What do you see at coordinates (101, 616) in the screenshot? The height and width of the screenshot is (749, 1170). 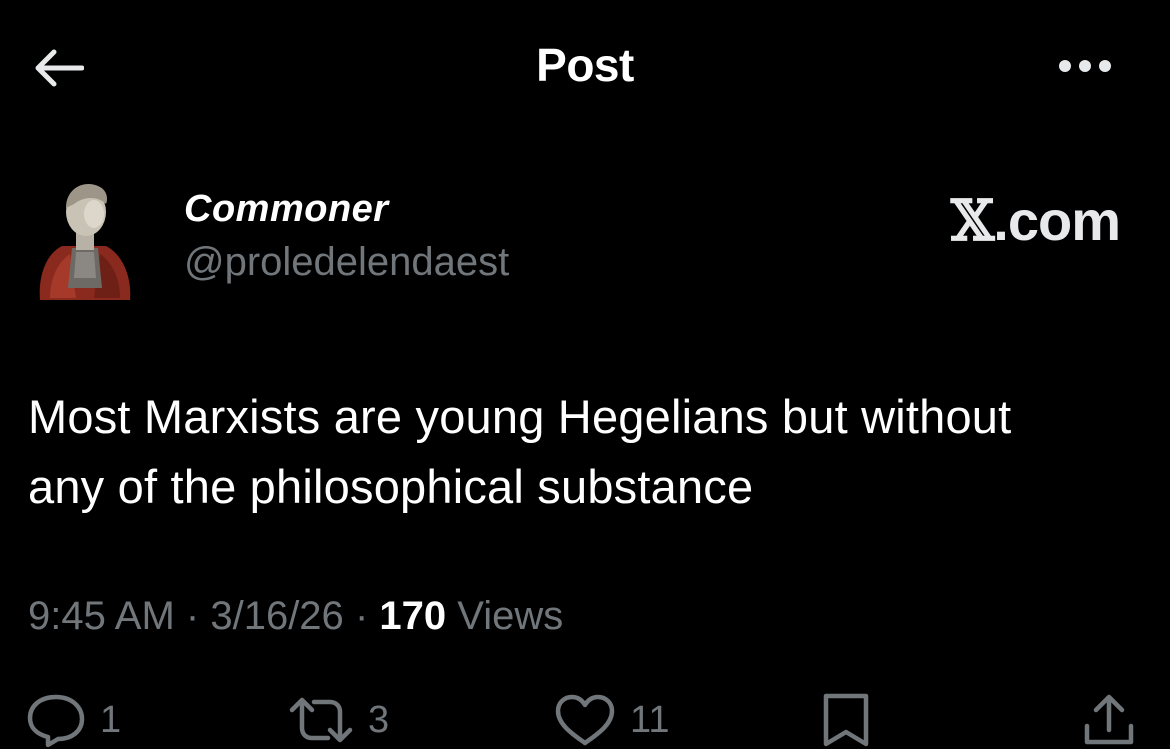 I see `post-time: 9:45 AM` at bounding box center [101, 616].